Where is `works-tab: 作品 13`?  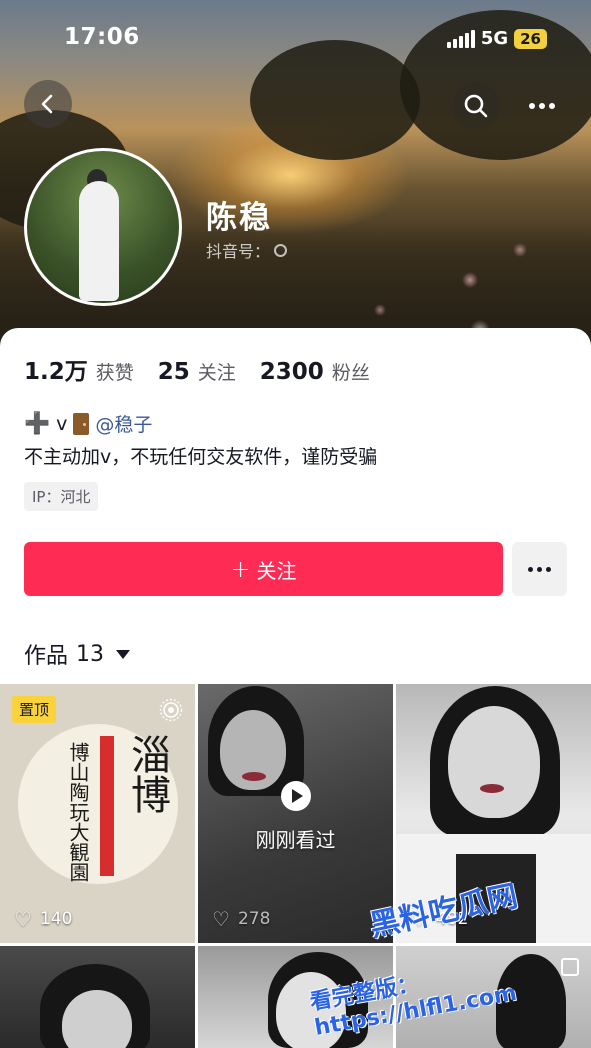
works-tab: 作品 13 is located at coordinates (77, 654).